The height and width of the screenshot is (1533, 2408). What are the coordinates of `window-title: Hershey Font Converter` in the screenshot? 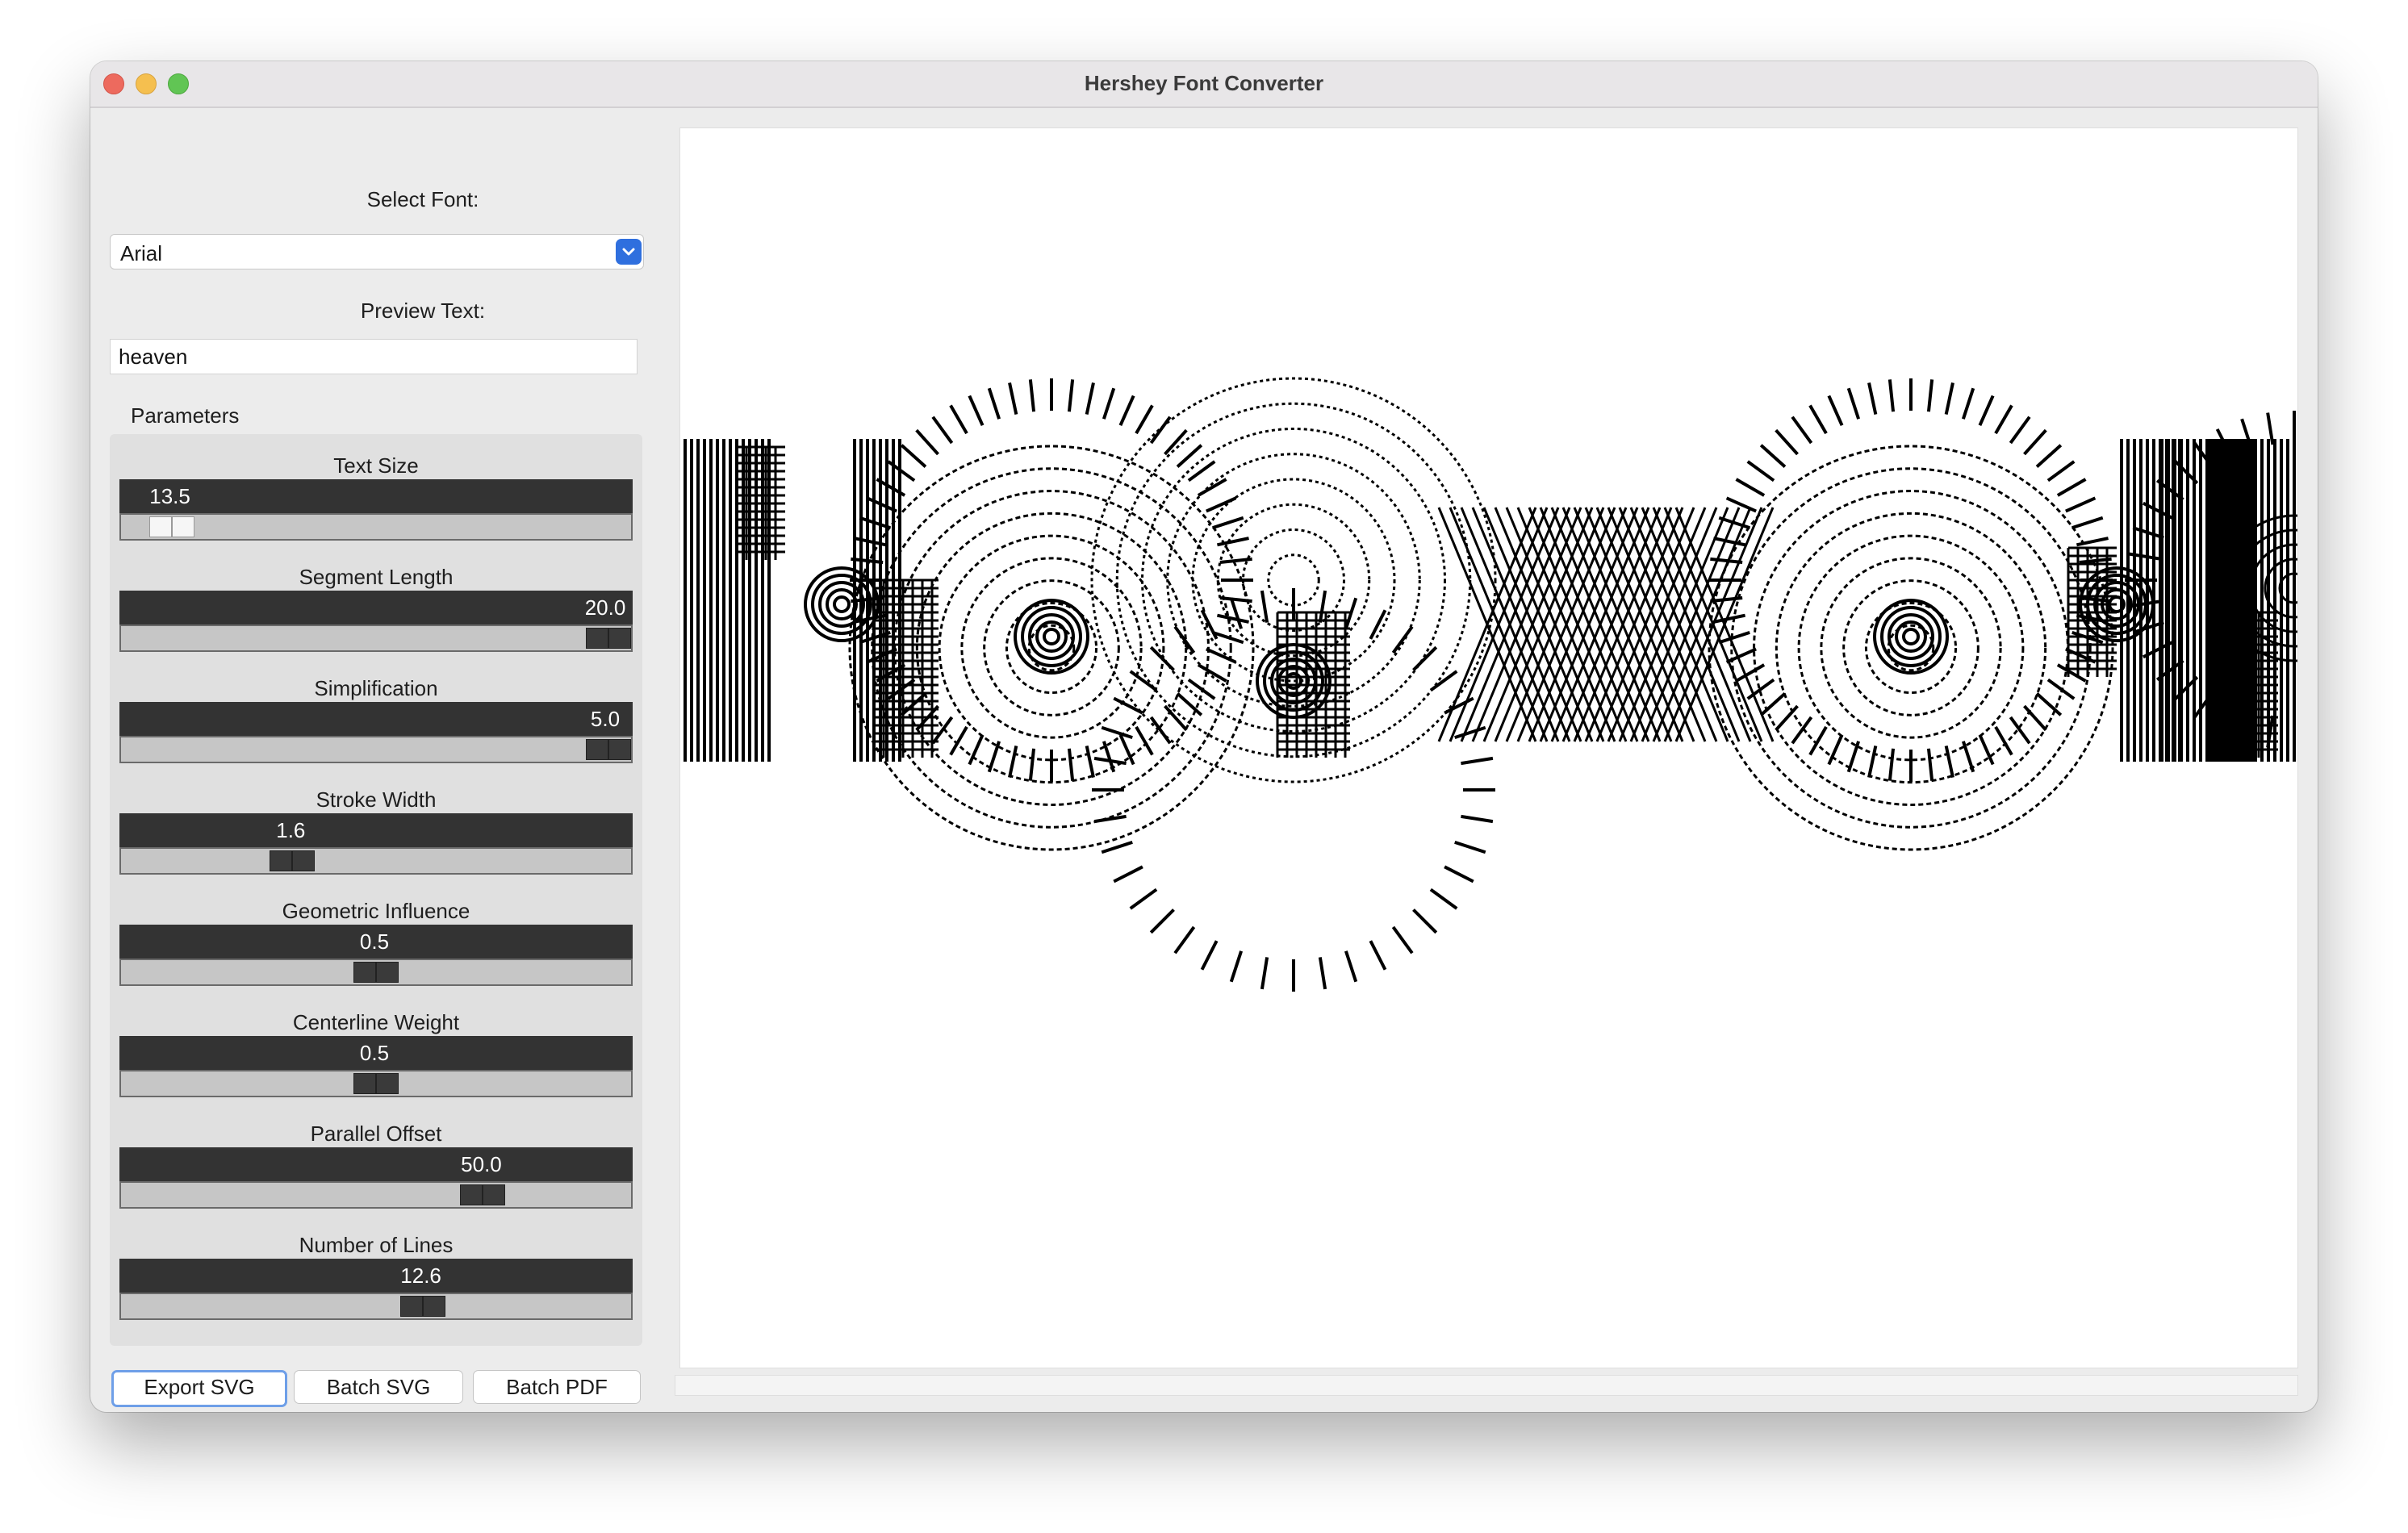 It's located at (1204, 83).